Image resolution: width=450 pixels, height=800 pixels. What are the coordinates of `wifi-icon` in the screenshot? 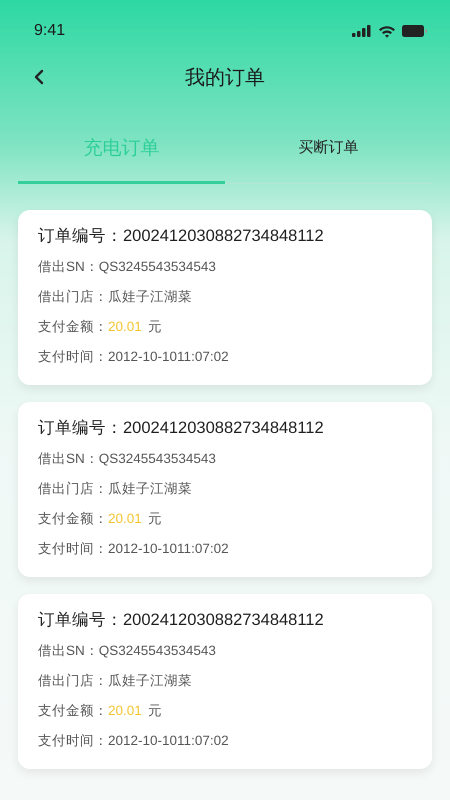 It's located at (387, 31).